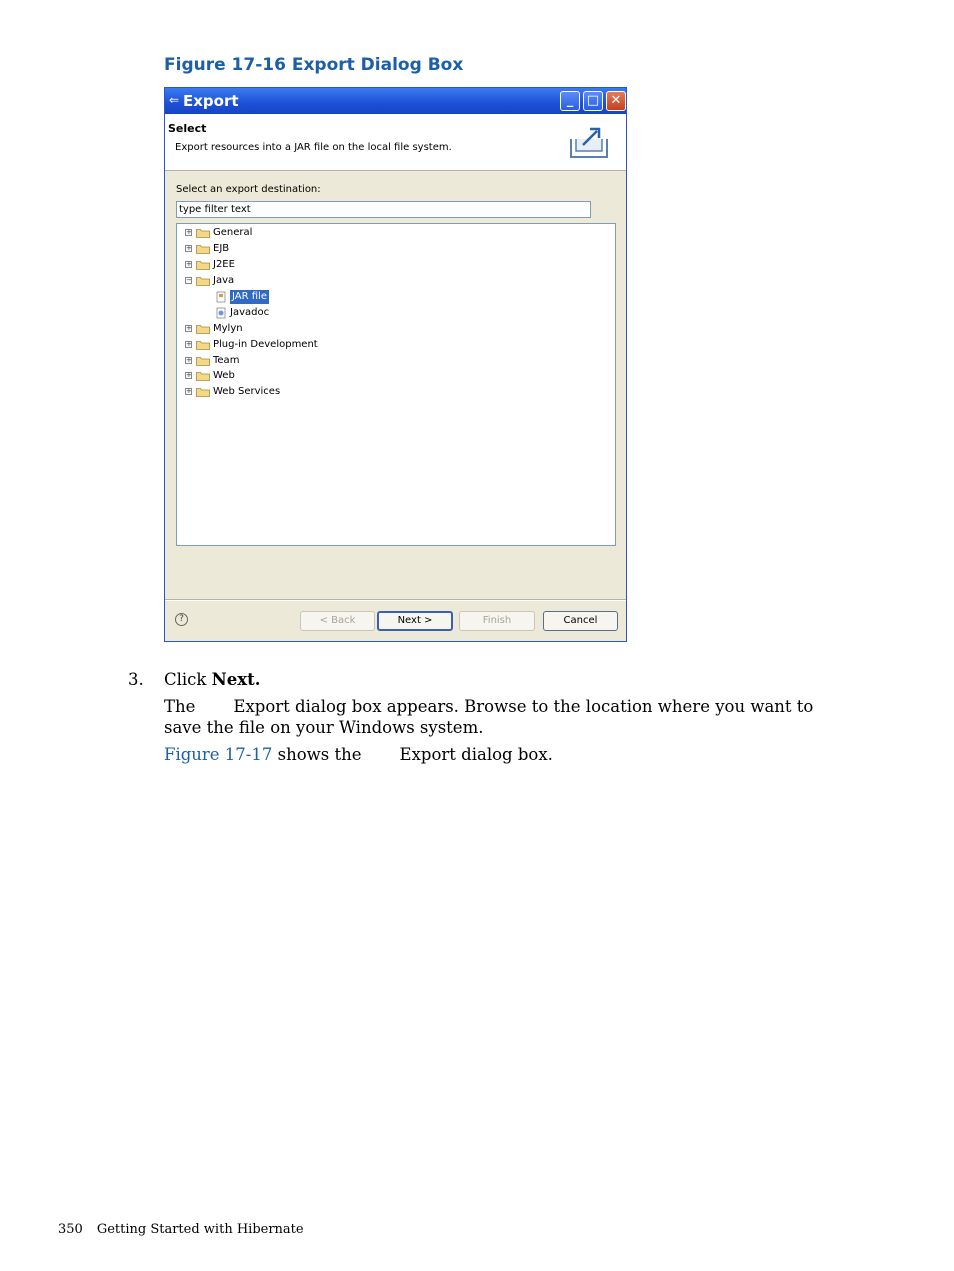 Image resolution: width=954 pixels, height=1271 pixels. What do you see at coordinates (415, 621) in the screenshot?
I see `next-button: Next >` at bounding box center [415, 621].